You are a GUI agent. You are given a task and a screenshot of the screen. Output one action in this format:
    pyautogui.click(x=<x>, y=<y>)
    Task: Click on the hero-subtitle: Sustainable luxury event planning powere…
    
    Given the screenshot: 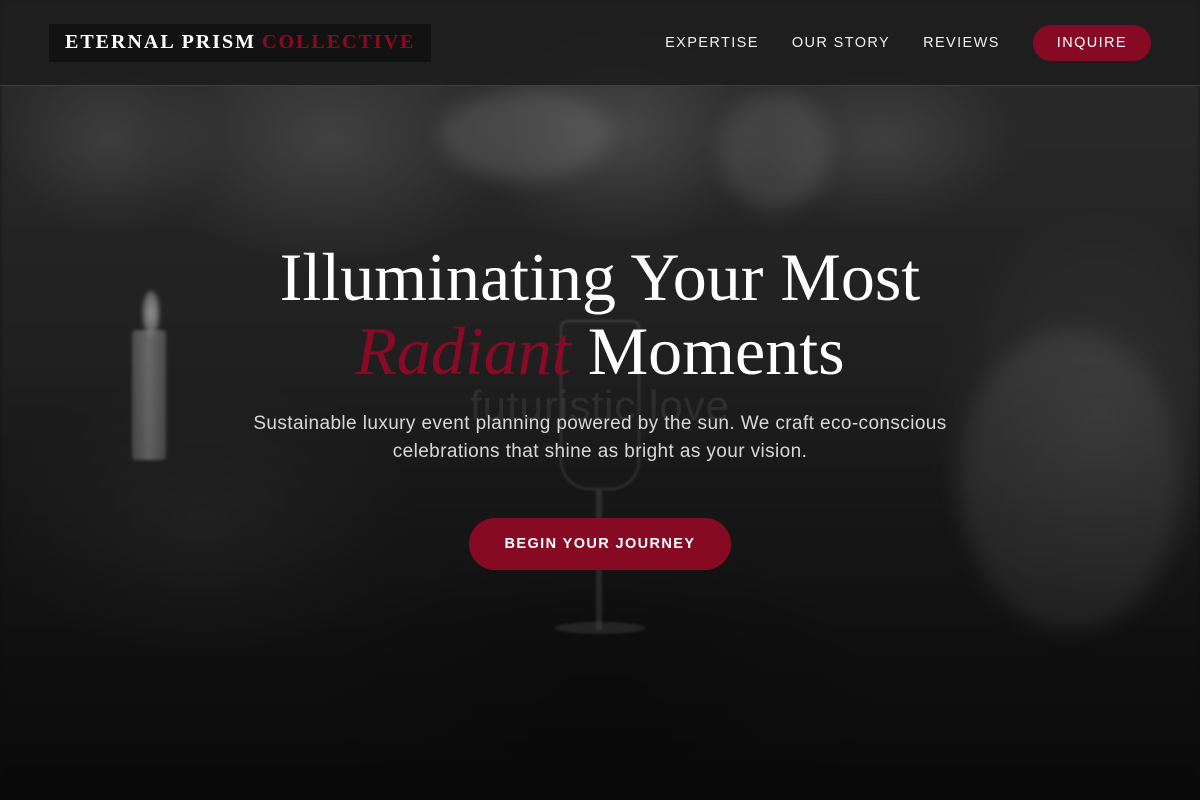 What is the action you would take?
    pyautogui.click(x=600, y=437)
    